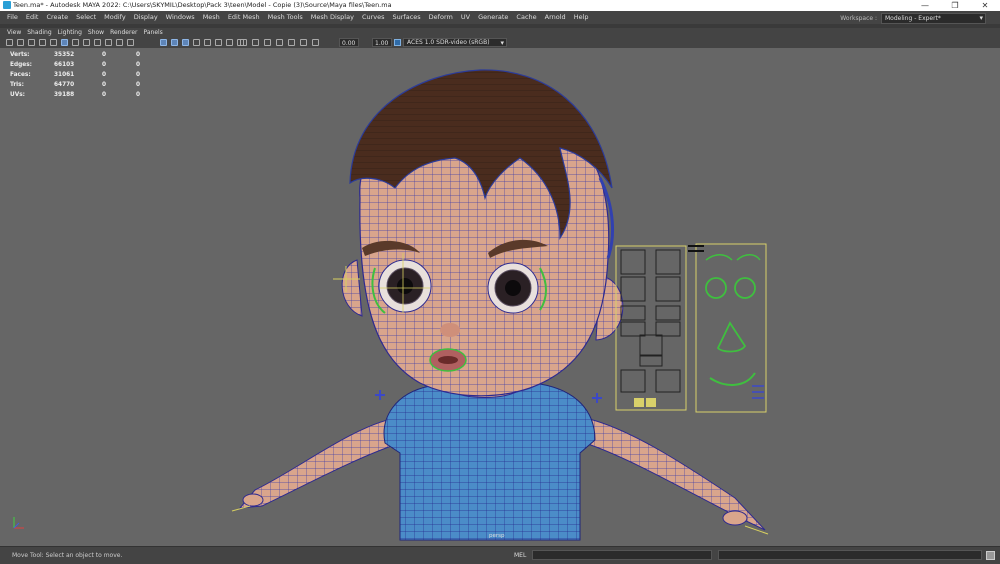 The image size is (1000, 564). Describe the element at coordinates (244, 17) in the screenshot. I see `menu-edit-mesh: Edit Mesh` at that location.